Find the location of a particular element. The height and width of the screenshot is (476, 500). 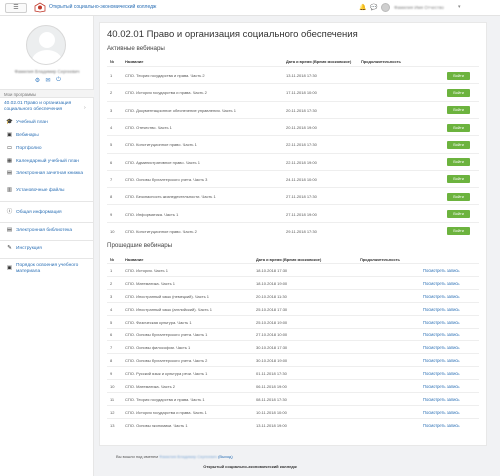

user-avatar-small is located at coordinates (385, 7).